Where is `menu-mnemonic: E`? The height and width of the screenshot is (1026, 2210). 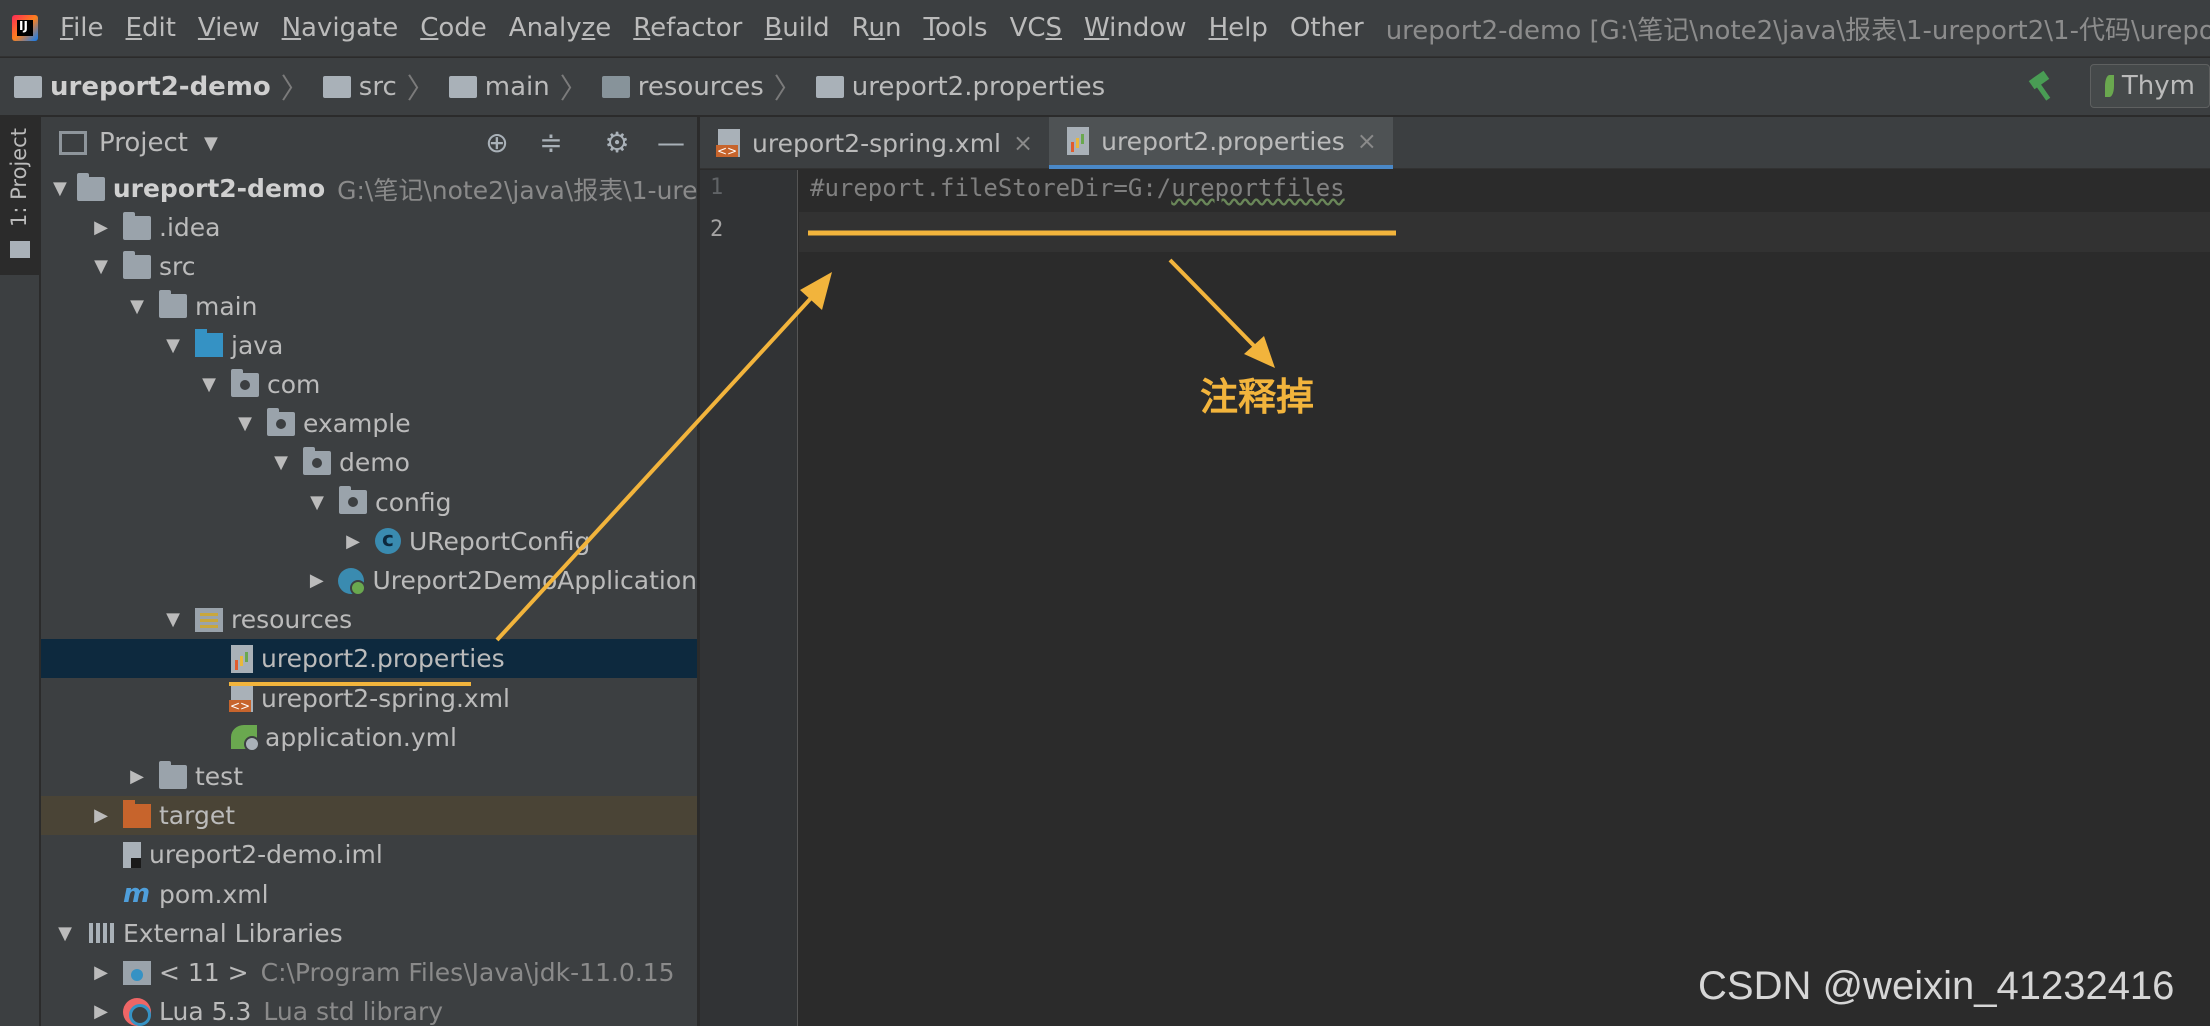
menu-mnemonic: E is located at coordinates (133, 28).